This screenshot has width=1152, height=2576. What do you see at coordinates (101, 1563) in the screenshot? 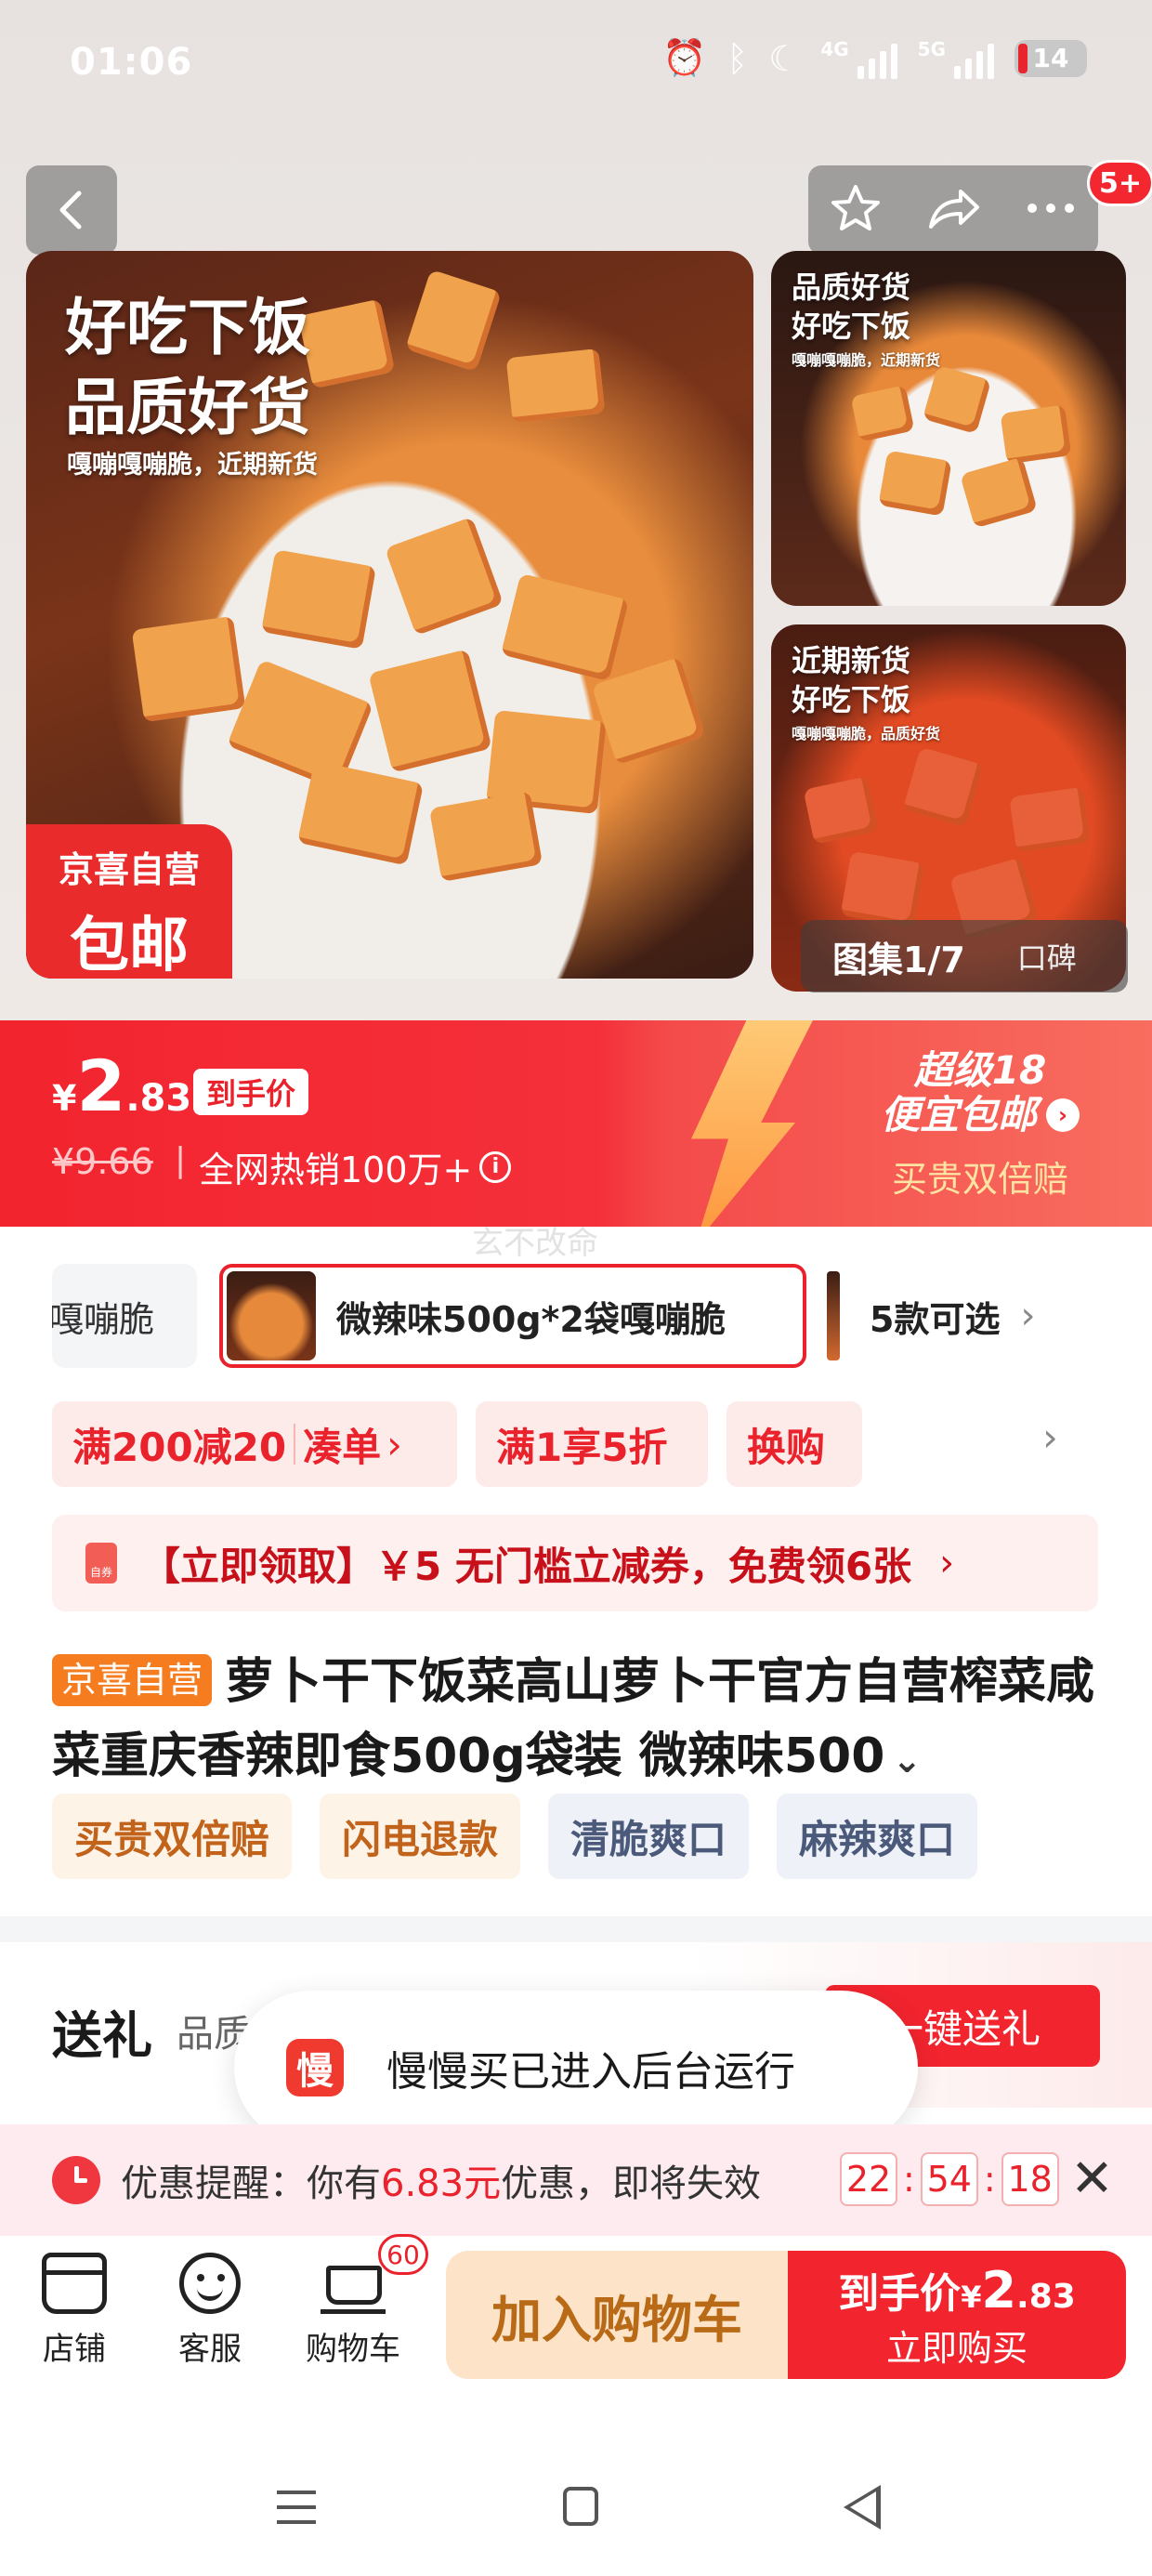
I see `voucher-icon: 自券` at bounding box center [101, 1563].